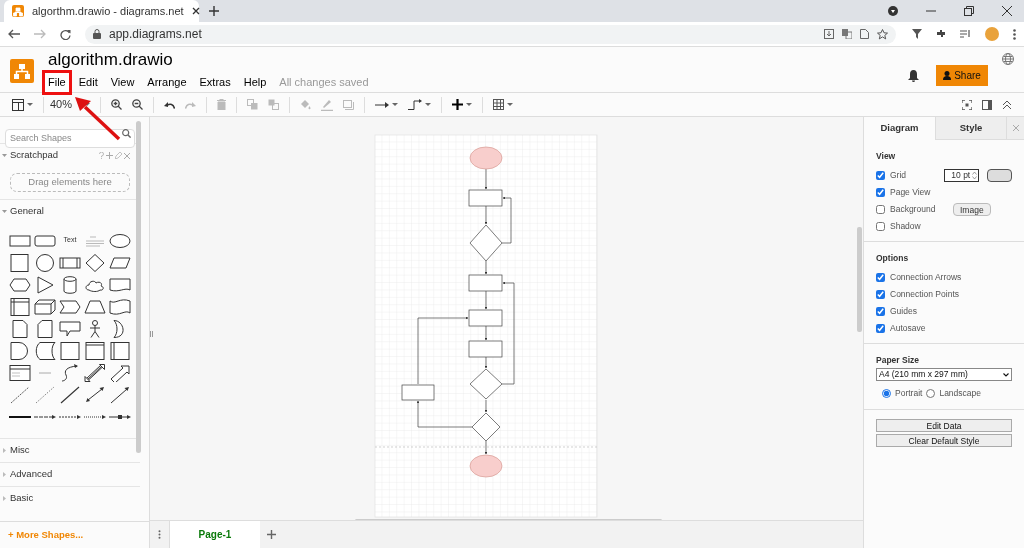 This screenshot has width=1024, height=548. Describe the element at coordinates (864, 34) in the screenshot. I see `page-icon` at that location.